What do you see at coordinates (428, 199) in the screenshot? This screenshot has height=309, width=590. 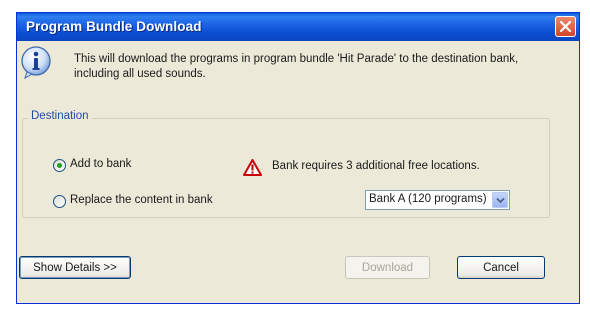 I see `bank-select-value: Bank A (120 programs)` at bounding box center [428, 199].